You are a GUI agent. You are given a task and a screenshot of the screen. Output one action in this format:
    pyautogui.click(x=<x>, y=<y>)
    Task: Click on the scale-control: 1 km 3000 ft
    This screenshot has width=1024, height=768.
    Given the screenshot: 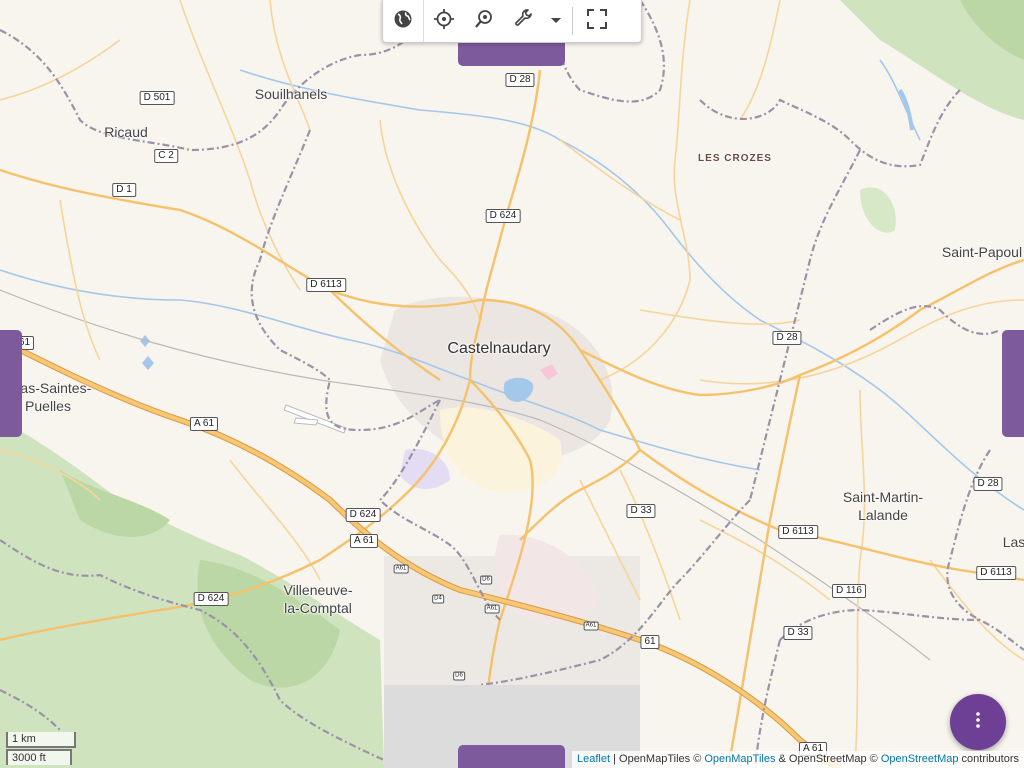 What is the action you would take?
    pyautogui.click(x=41, y=748)
    